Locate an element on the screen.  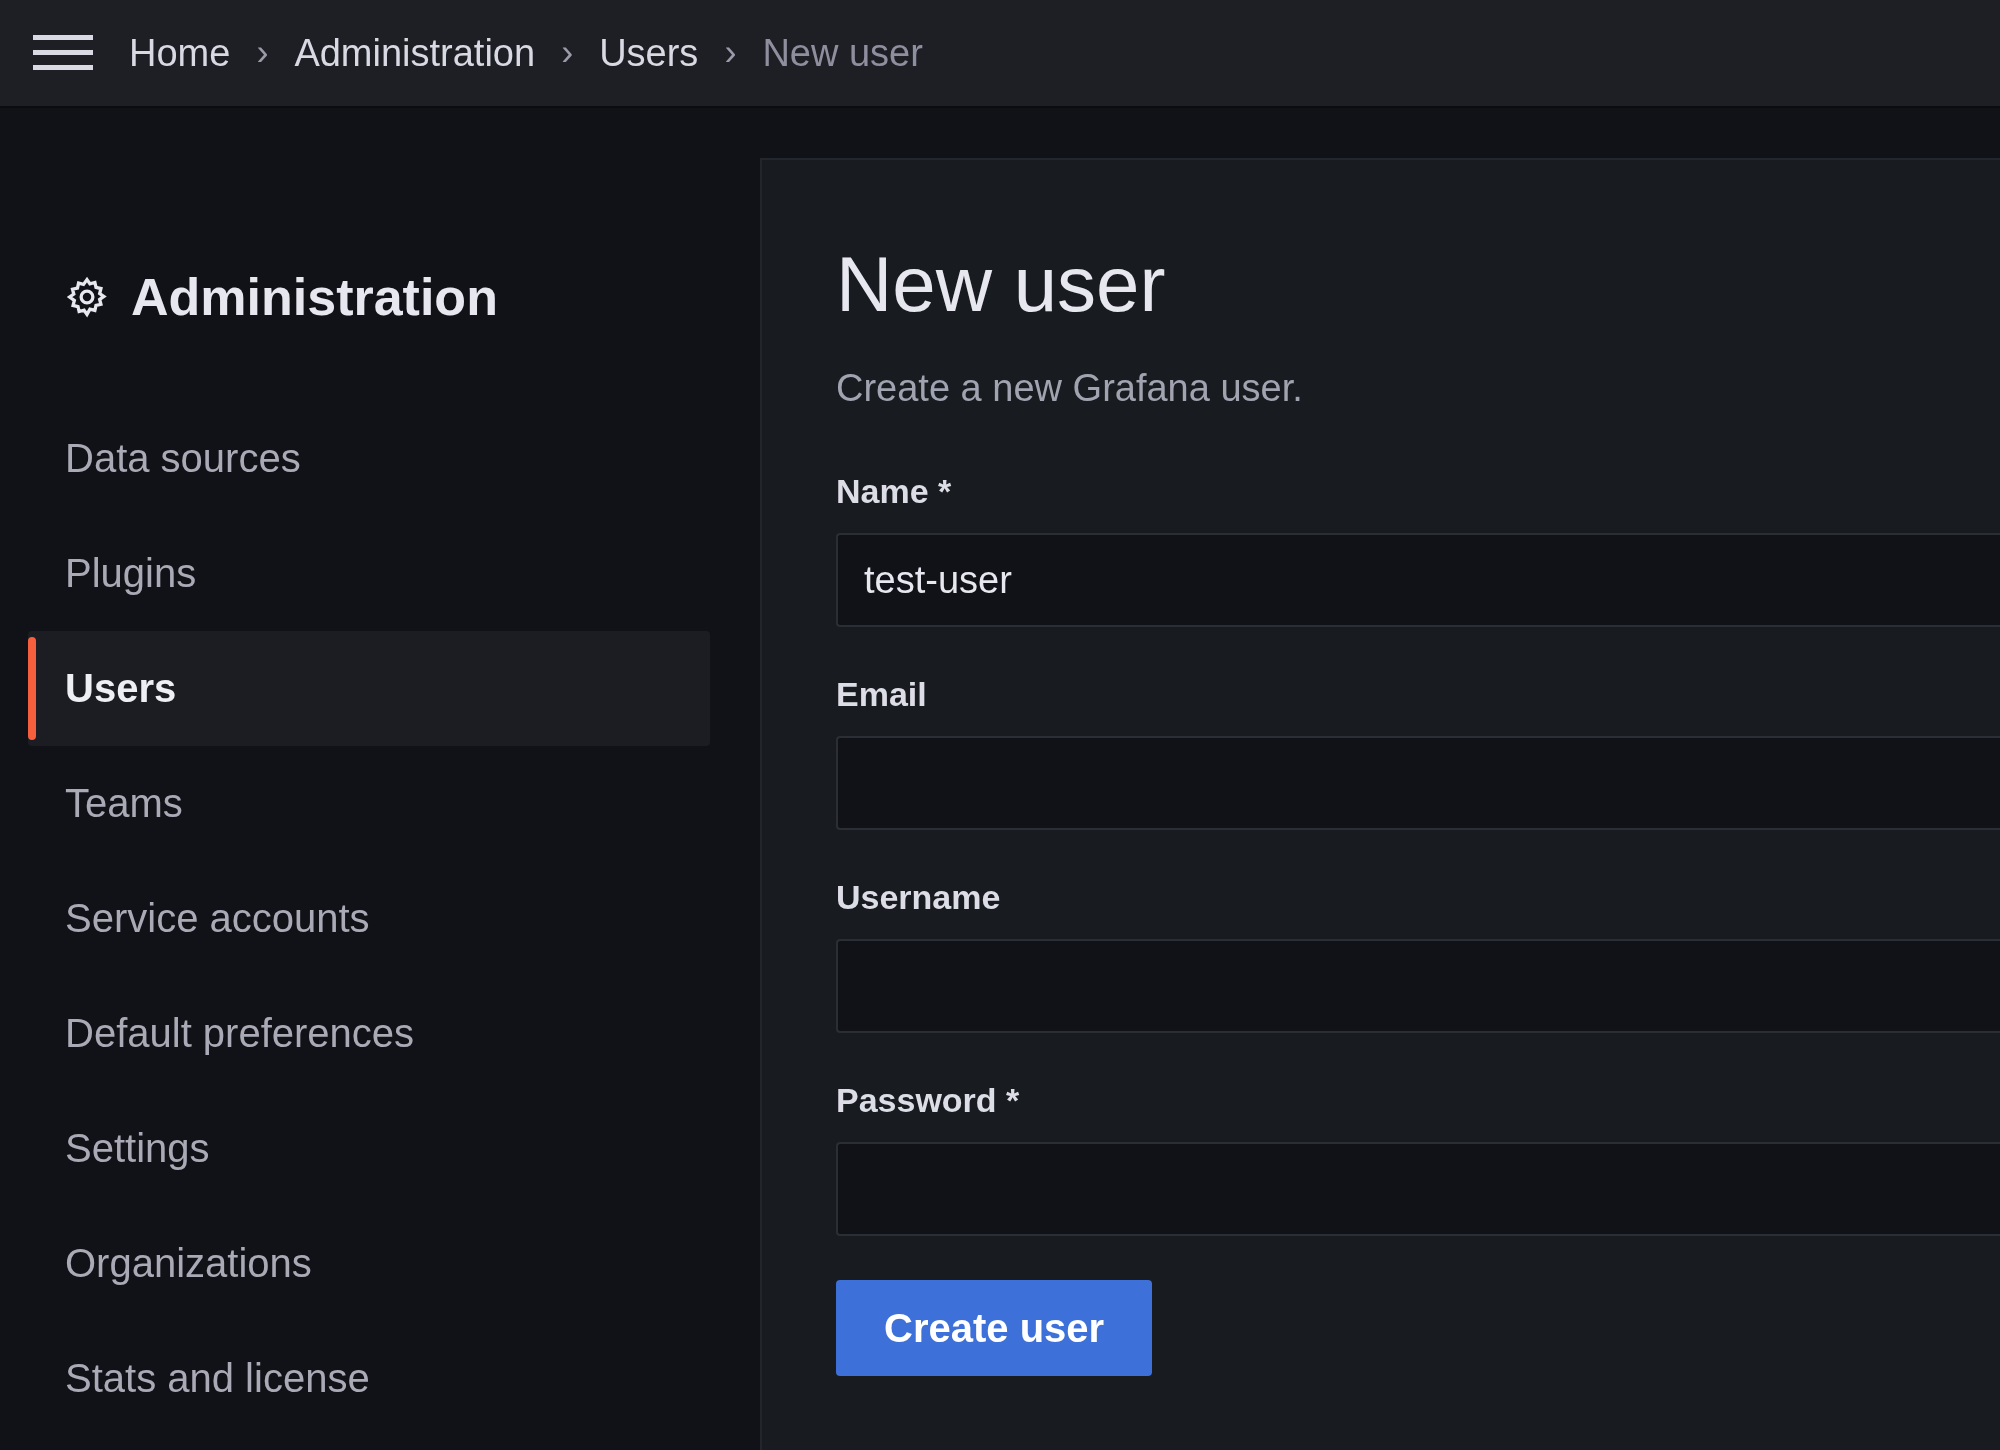
field-label: Name * is located at coordinates (894, 491).